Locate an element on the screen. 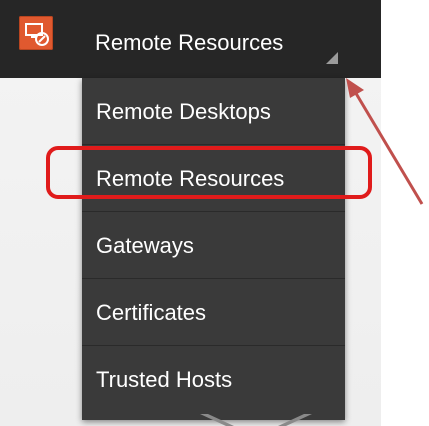 This screenshot has width=429, height=426. remote-desktop-app-icon is located at coordinates (36, 33).